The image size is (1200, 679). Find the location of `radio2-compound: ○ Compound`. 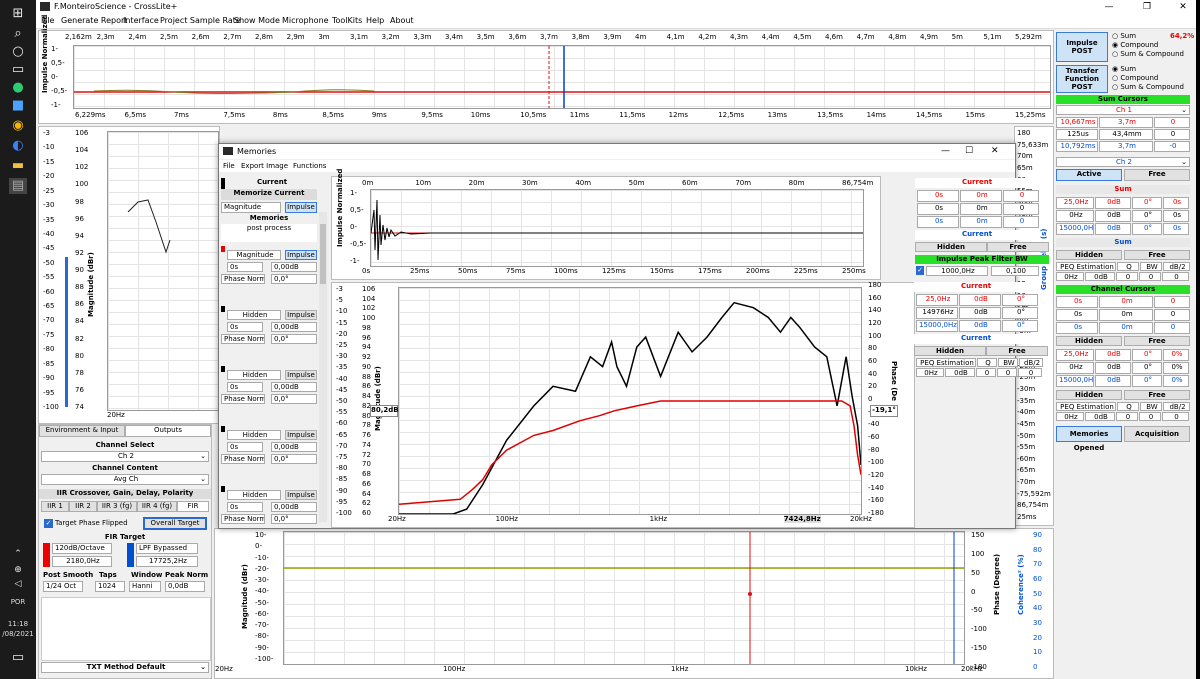

radio2-compound: ○ Compound is located at coordinates (1135, 78).